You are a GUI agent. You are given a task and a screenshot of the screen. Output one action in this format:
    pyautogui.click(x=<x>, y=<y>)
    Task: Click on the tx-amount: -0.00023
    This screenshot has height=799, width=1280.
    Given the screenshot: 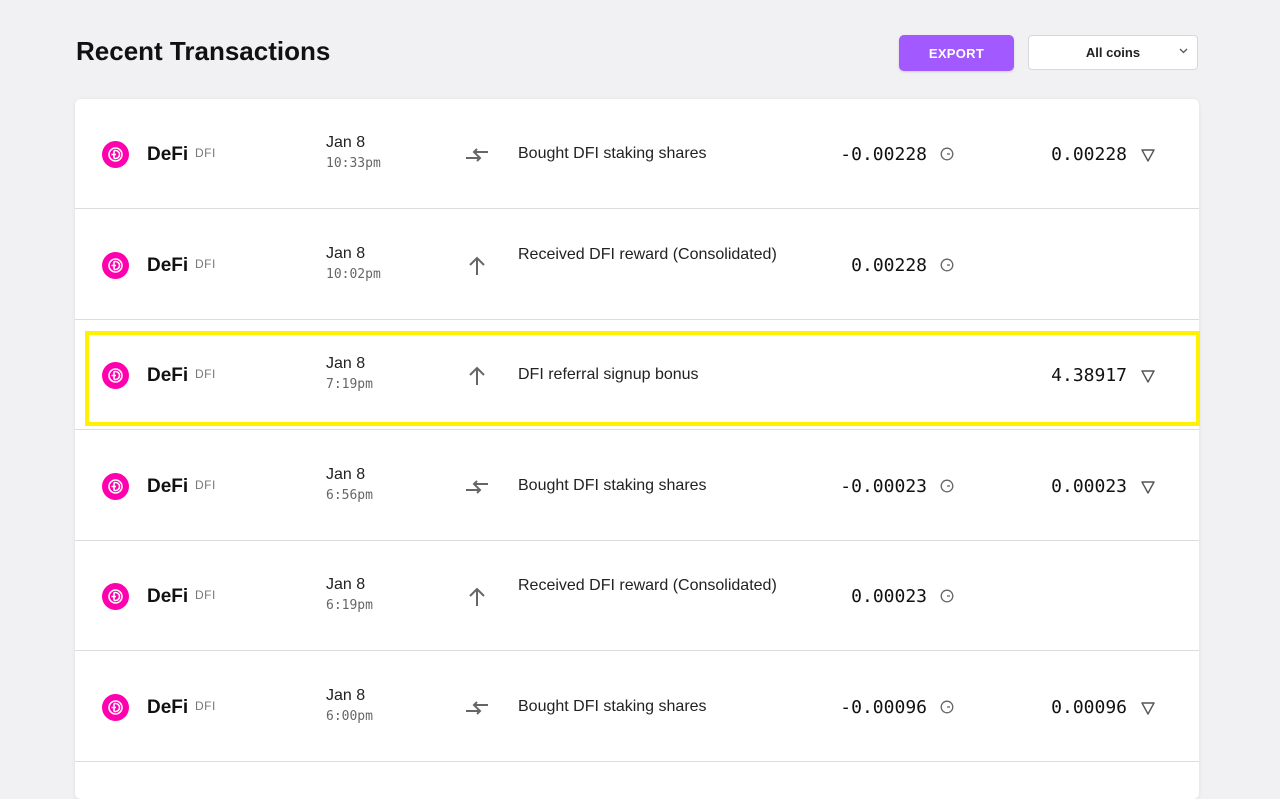 What is the action you would take?
    pyautogui.click(x=883, y=486)
    